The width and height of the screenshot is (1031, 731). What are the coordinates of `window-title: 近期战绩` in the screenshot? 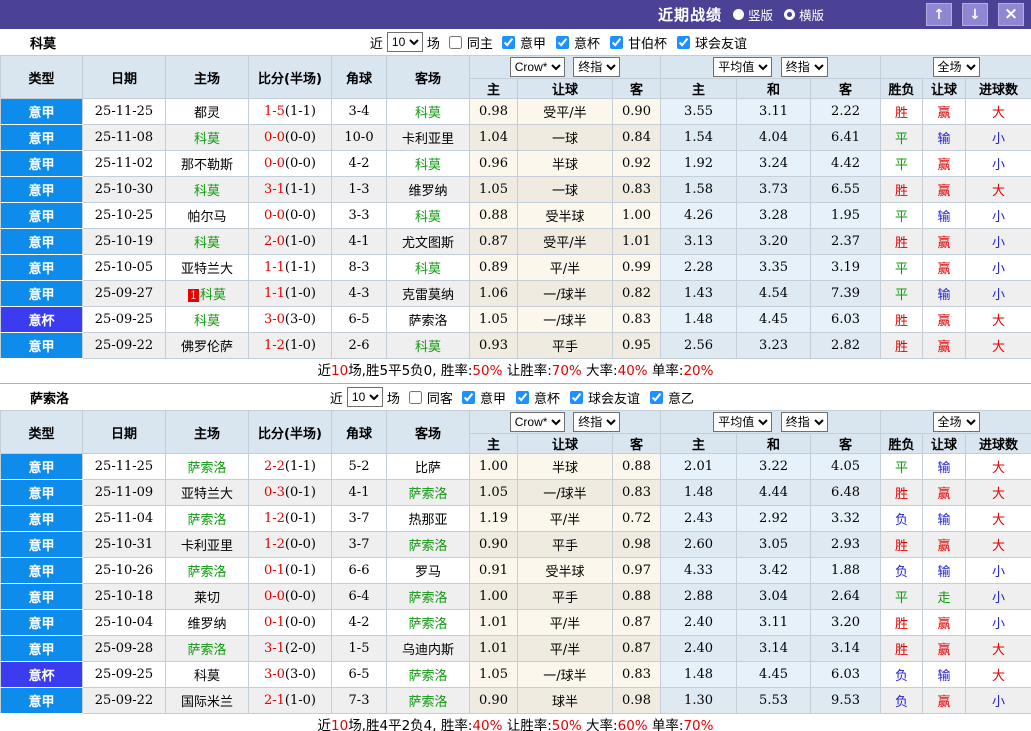 It's located at (690, 15).